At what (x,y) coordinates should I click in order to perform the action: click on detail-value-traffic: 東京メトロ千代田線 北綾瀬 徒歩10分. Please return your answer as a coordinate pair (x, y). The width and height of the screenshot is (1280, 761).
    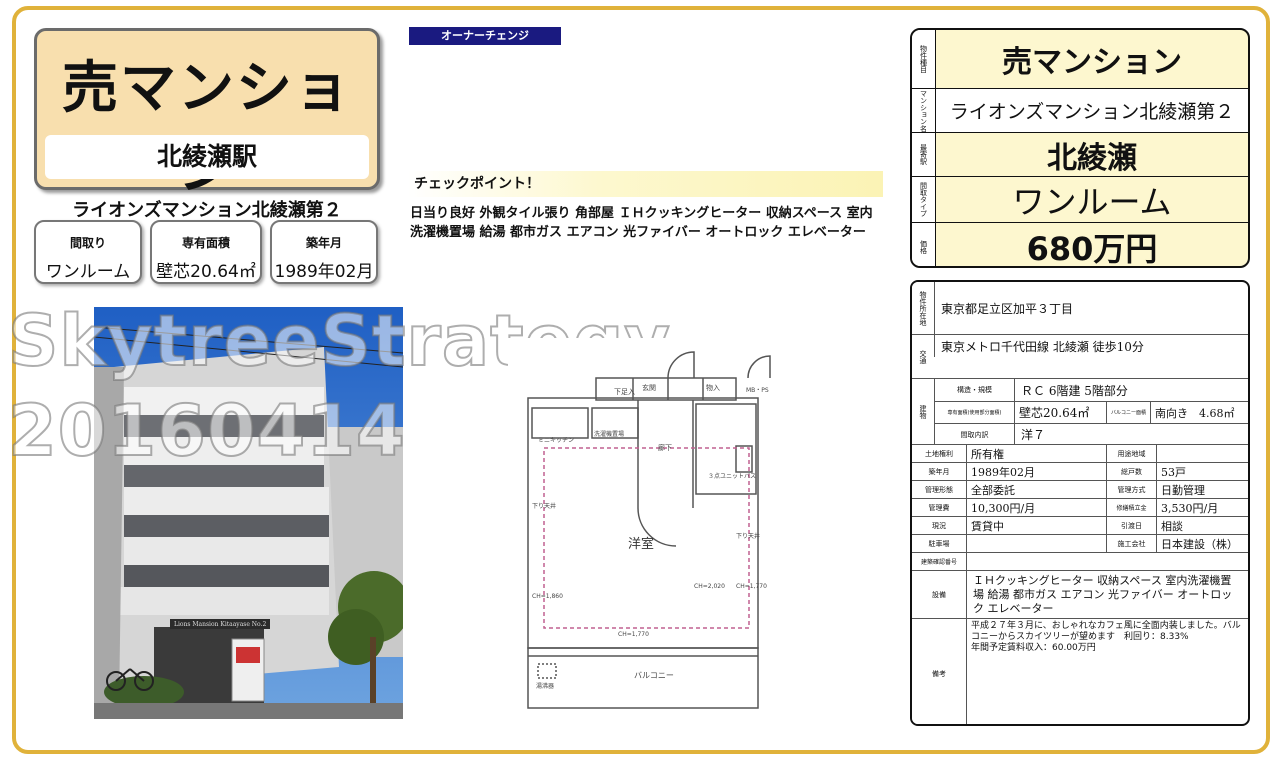
    Looking at the image, I should click on (1091, 346).